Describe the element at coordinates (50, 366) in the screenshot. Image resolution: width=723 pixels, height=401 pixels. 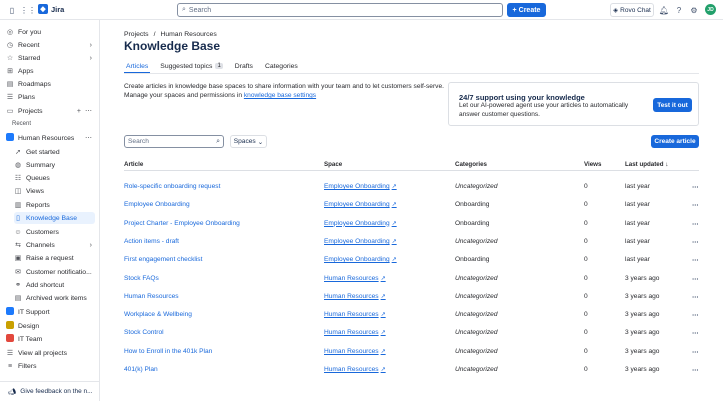
I see `sidebar-item-filters: ≡ Filters` at that location.